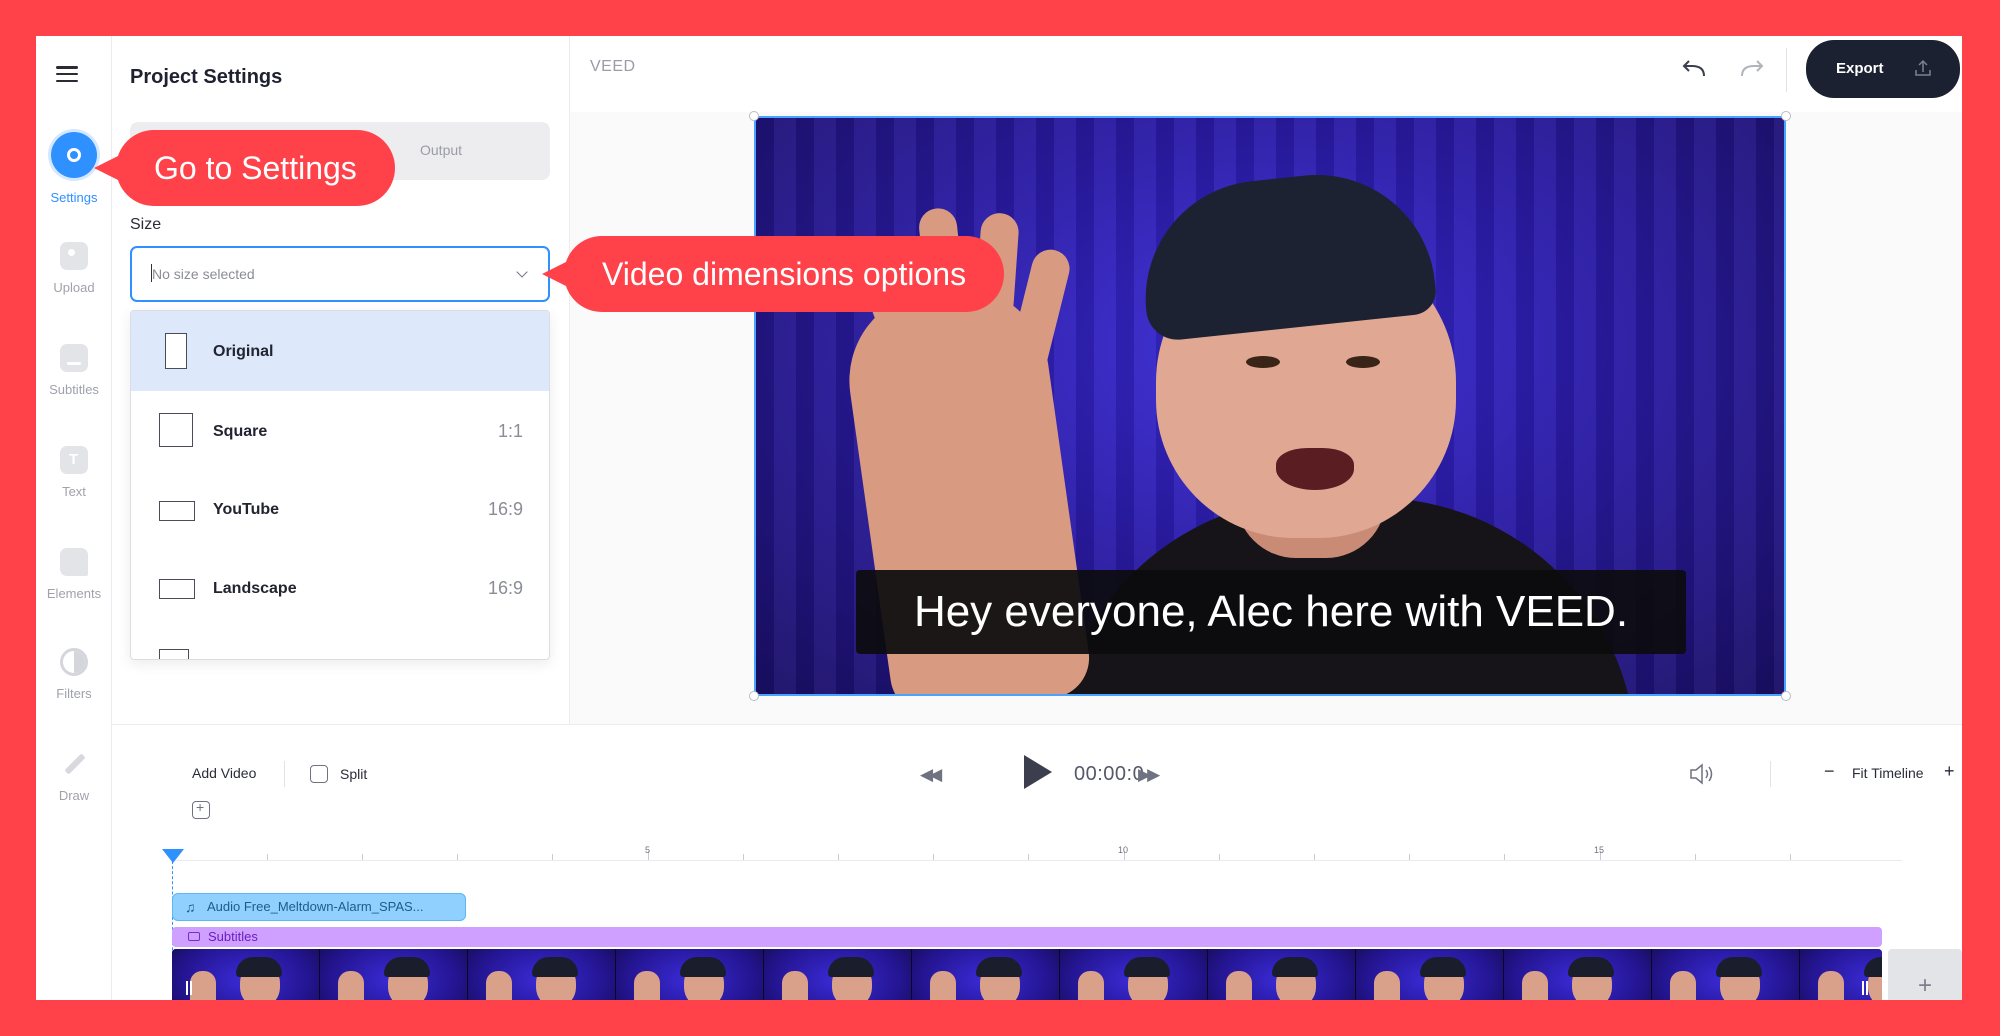 The width and height of the screenshot is (2000, 1036). I want to click on size-option-ratio: 1:1, so click(510, 431).